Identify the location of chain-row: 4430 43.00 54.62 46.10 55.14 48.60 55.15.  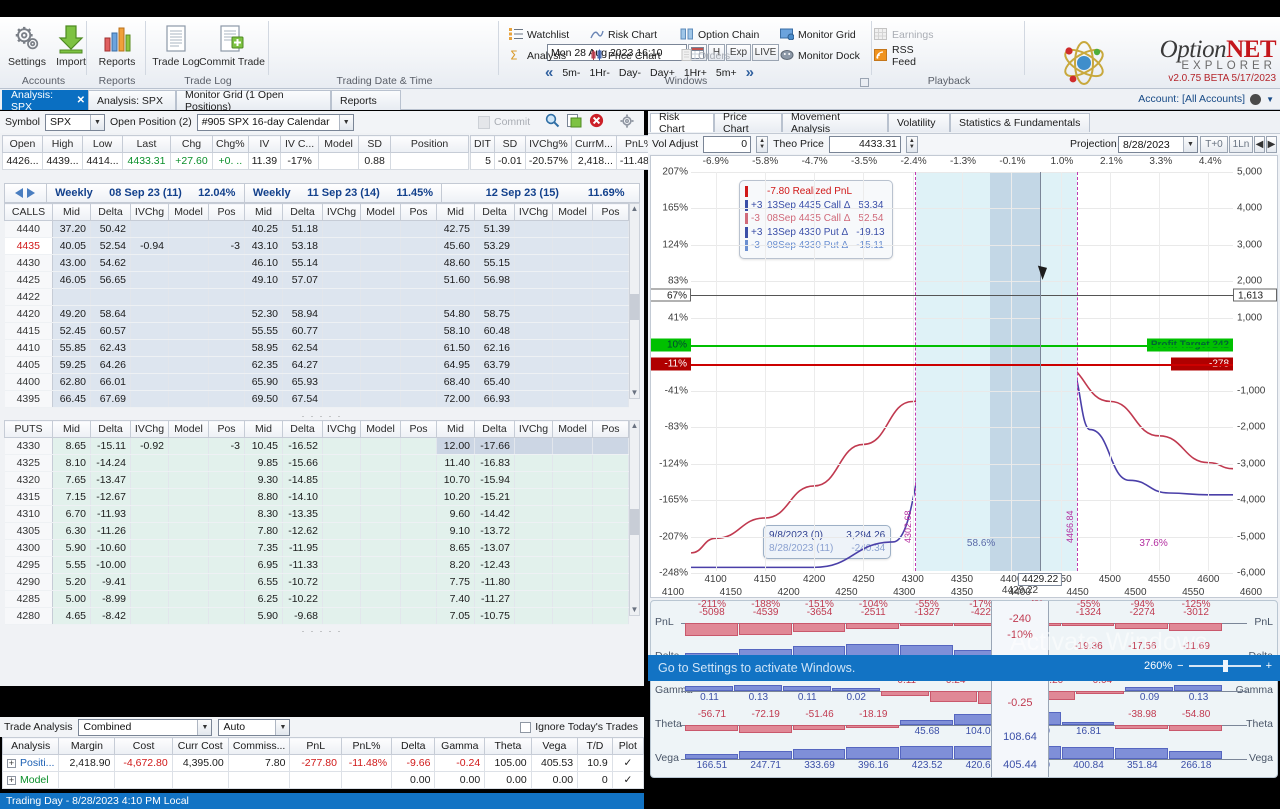
(316, 263).